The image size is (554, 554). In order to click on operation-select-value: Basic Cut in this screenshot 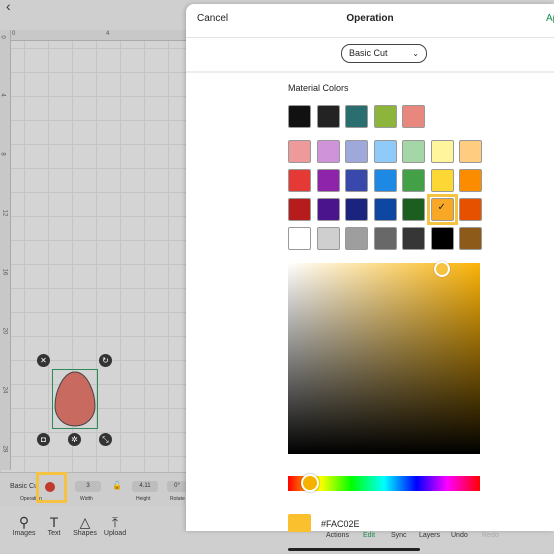, I will do `click(368, 53)`.